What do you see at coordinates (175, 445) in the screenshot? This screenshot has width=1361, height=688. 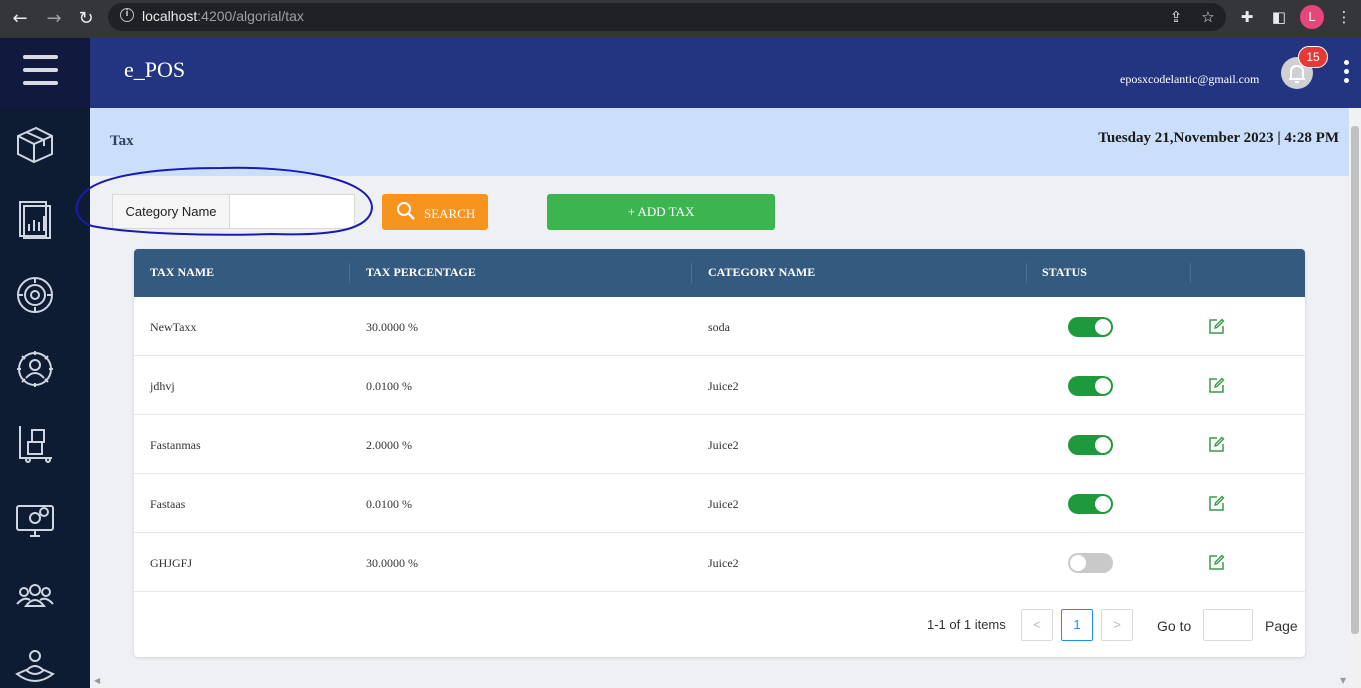 I see `tax-name-cell: Fastanmas` at bounding box center [175, 445].